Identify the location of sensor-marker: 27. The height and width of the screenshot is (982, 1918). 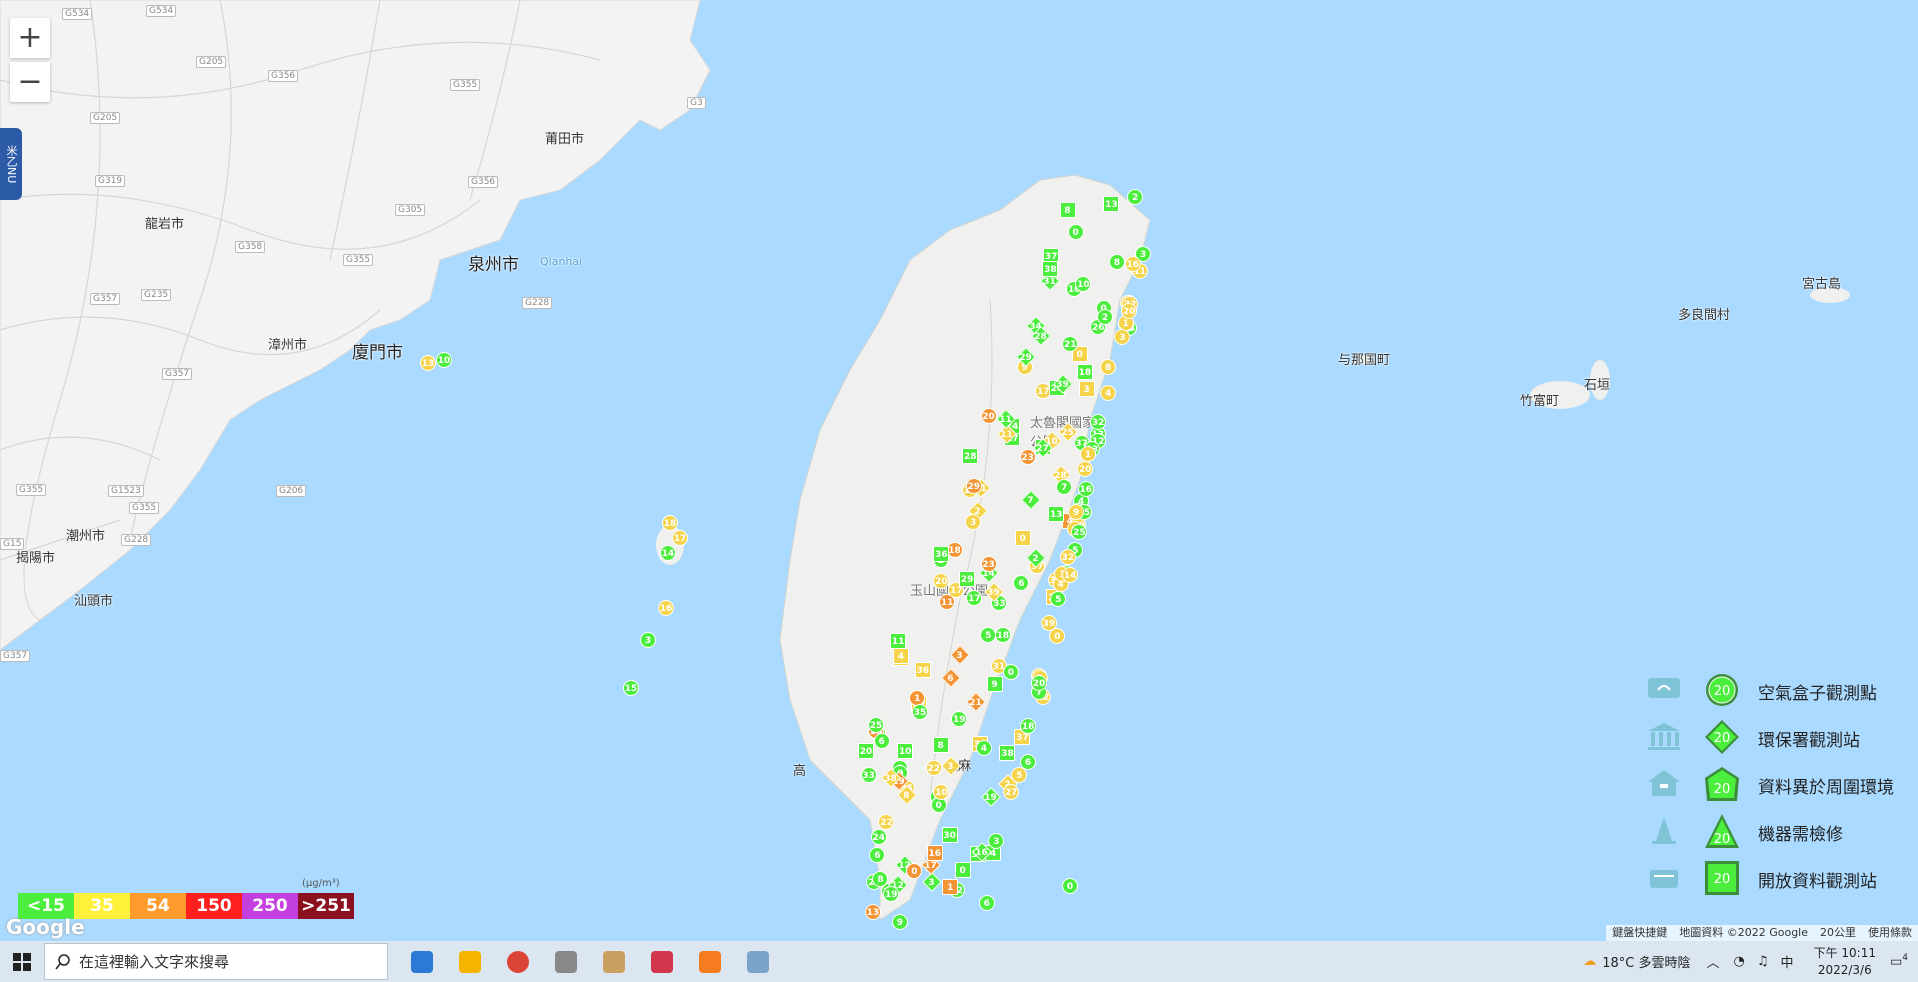
(1011, 792).